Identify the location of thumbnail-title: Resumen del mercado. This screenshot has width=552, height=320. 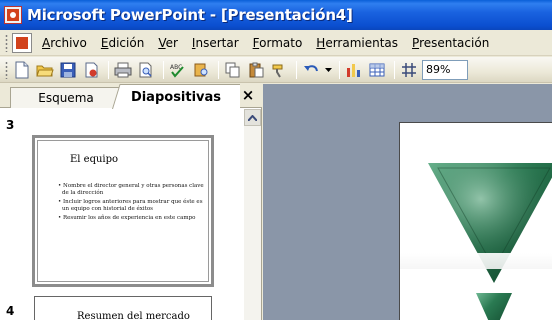
(133, 315).